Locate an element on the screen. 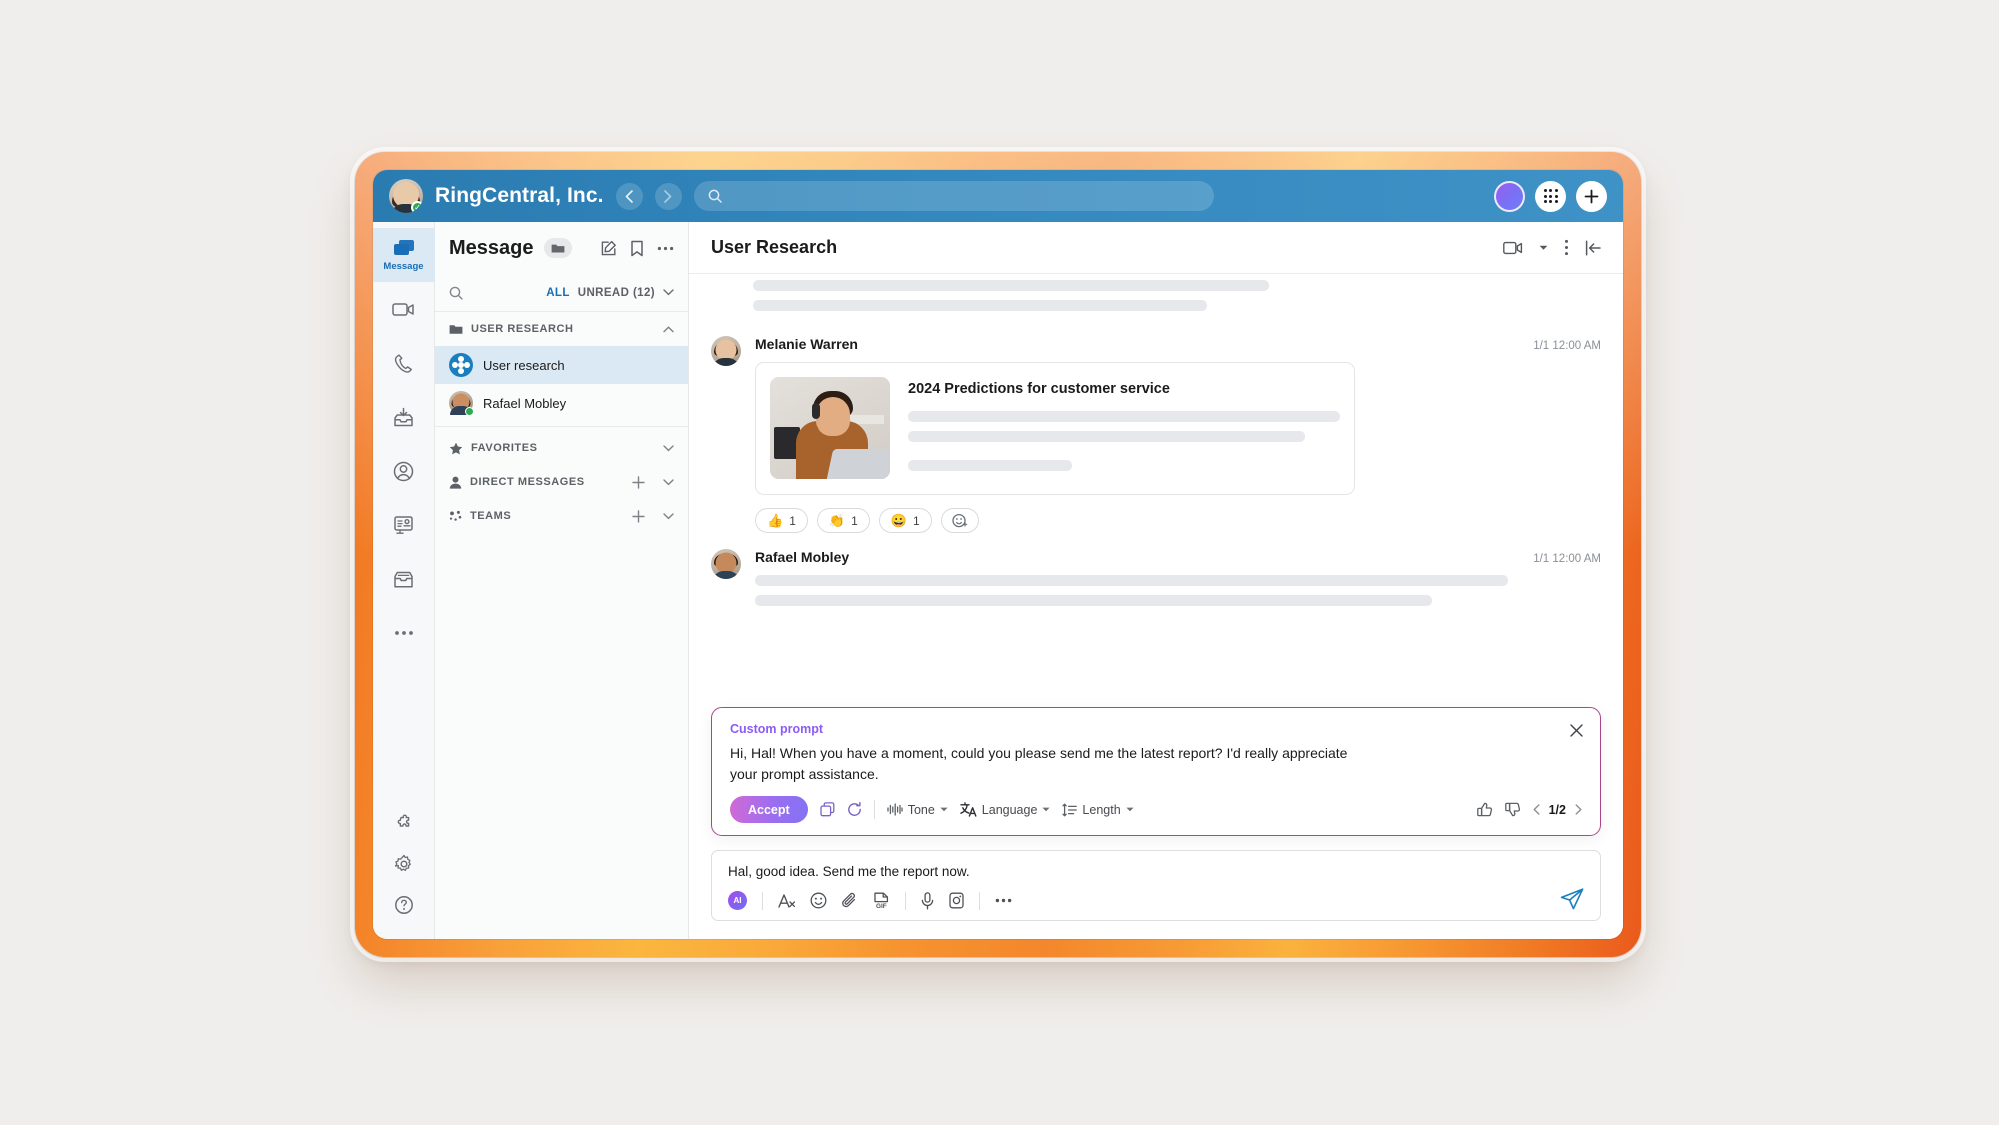  rail-item-help is located at coordinates (404, 905).